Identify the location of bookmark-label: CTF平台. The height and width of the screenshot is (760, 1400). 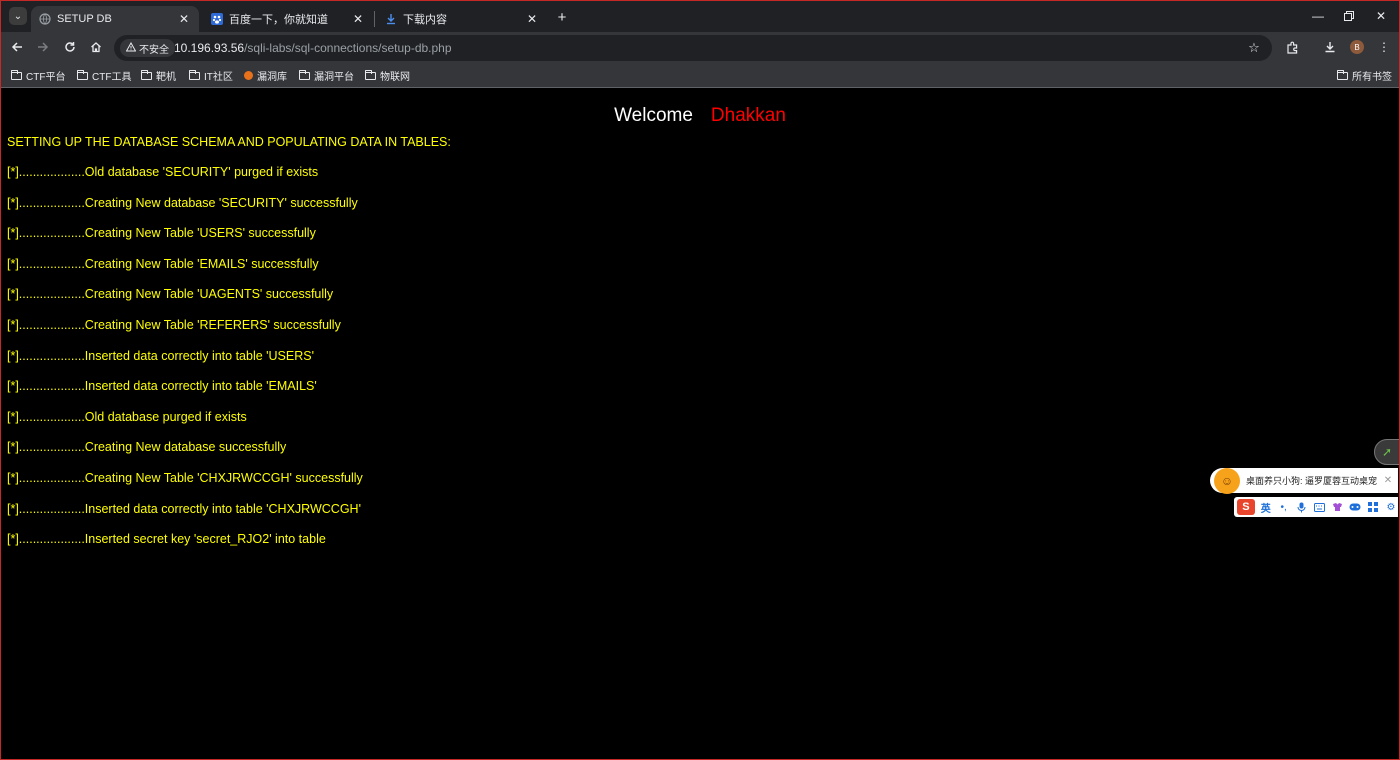
(46, 77).